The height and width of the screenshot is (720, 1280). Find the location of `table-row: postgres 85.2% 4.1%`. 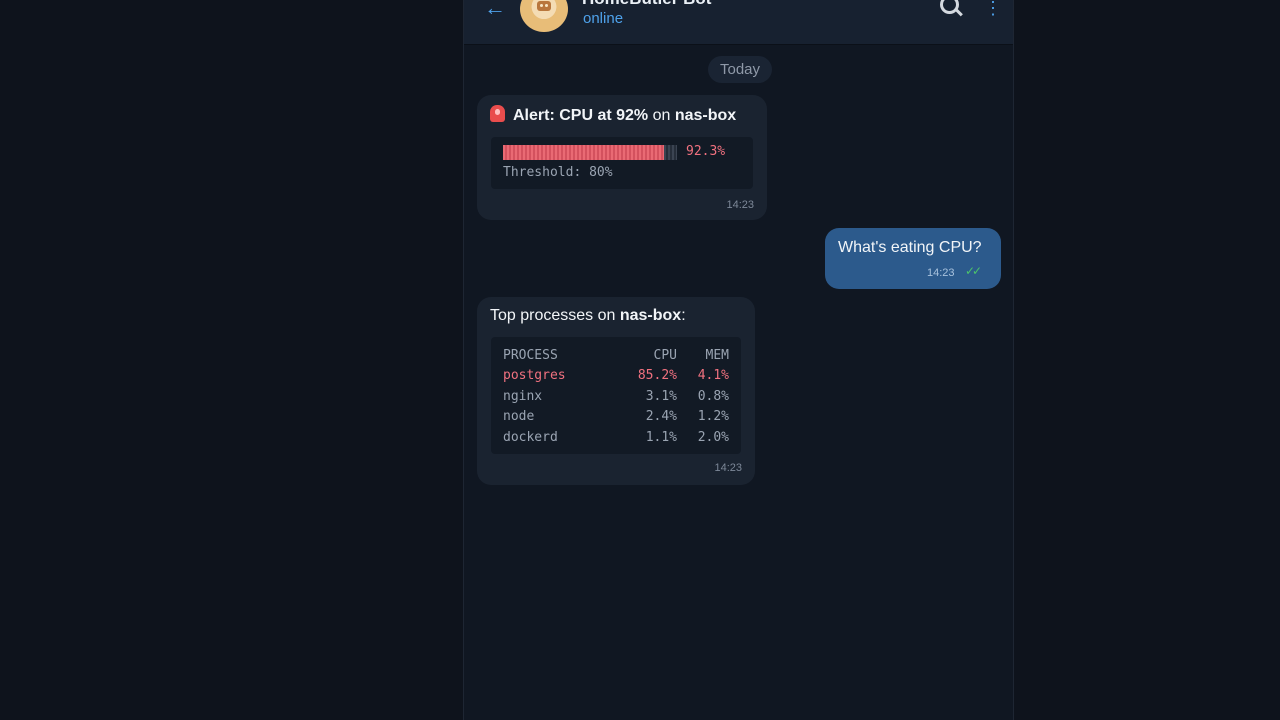

table-row: postgres 85.2% 4.1% is located at coordinates (616, 376).